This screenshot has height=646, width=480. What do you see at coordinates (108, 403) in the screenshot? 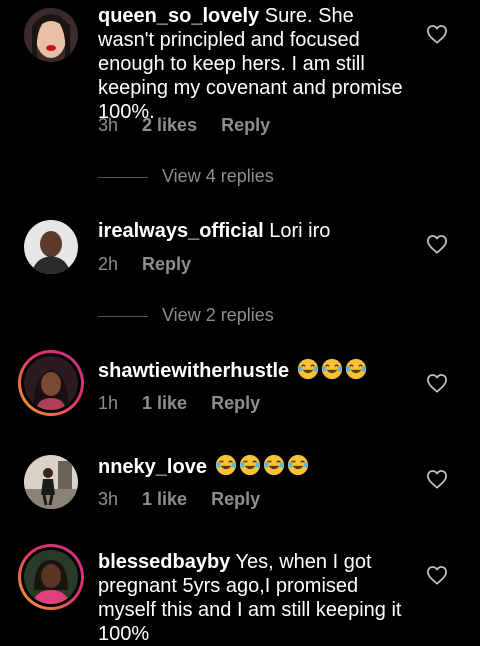
I see `comment-time: 1h` at bounding box center [108, 403].